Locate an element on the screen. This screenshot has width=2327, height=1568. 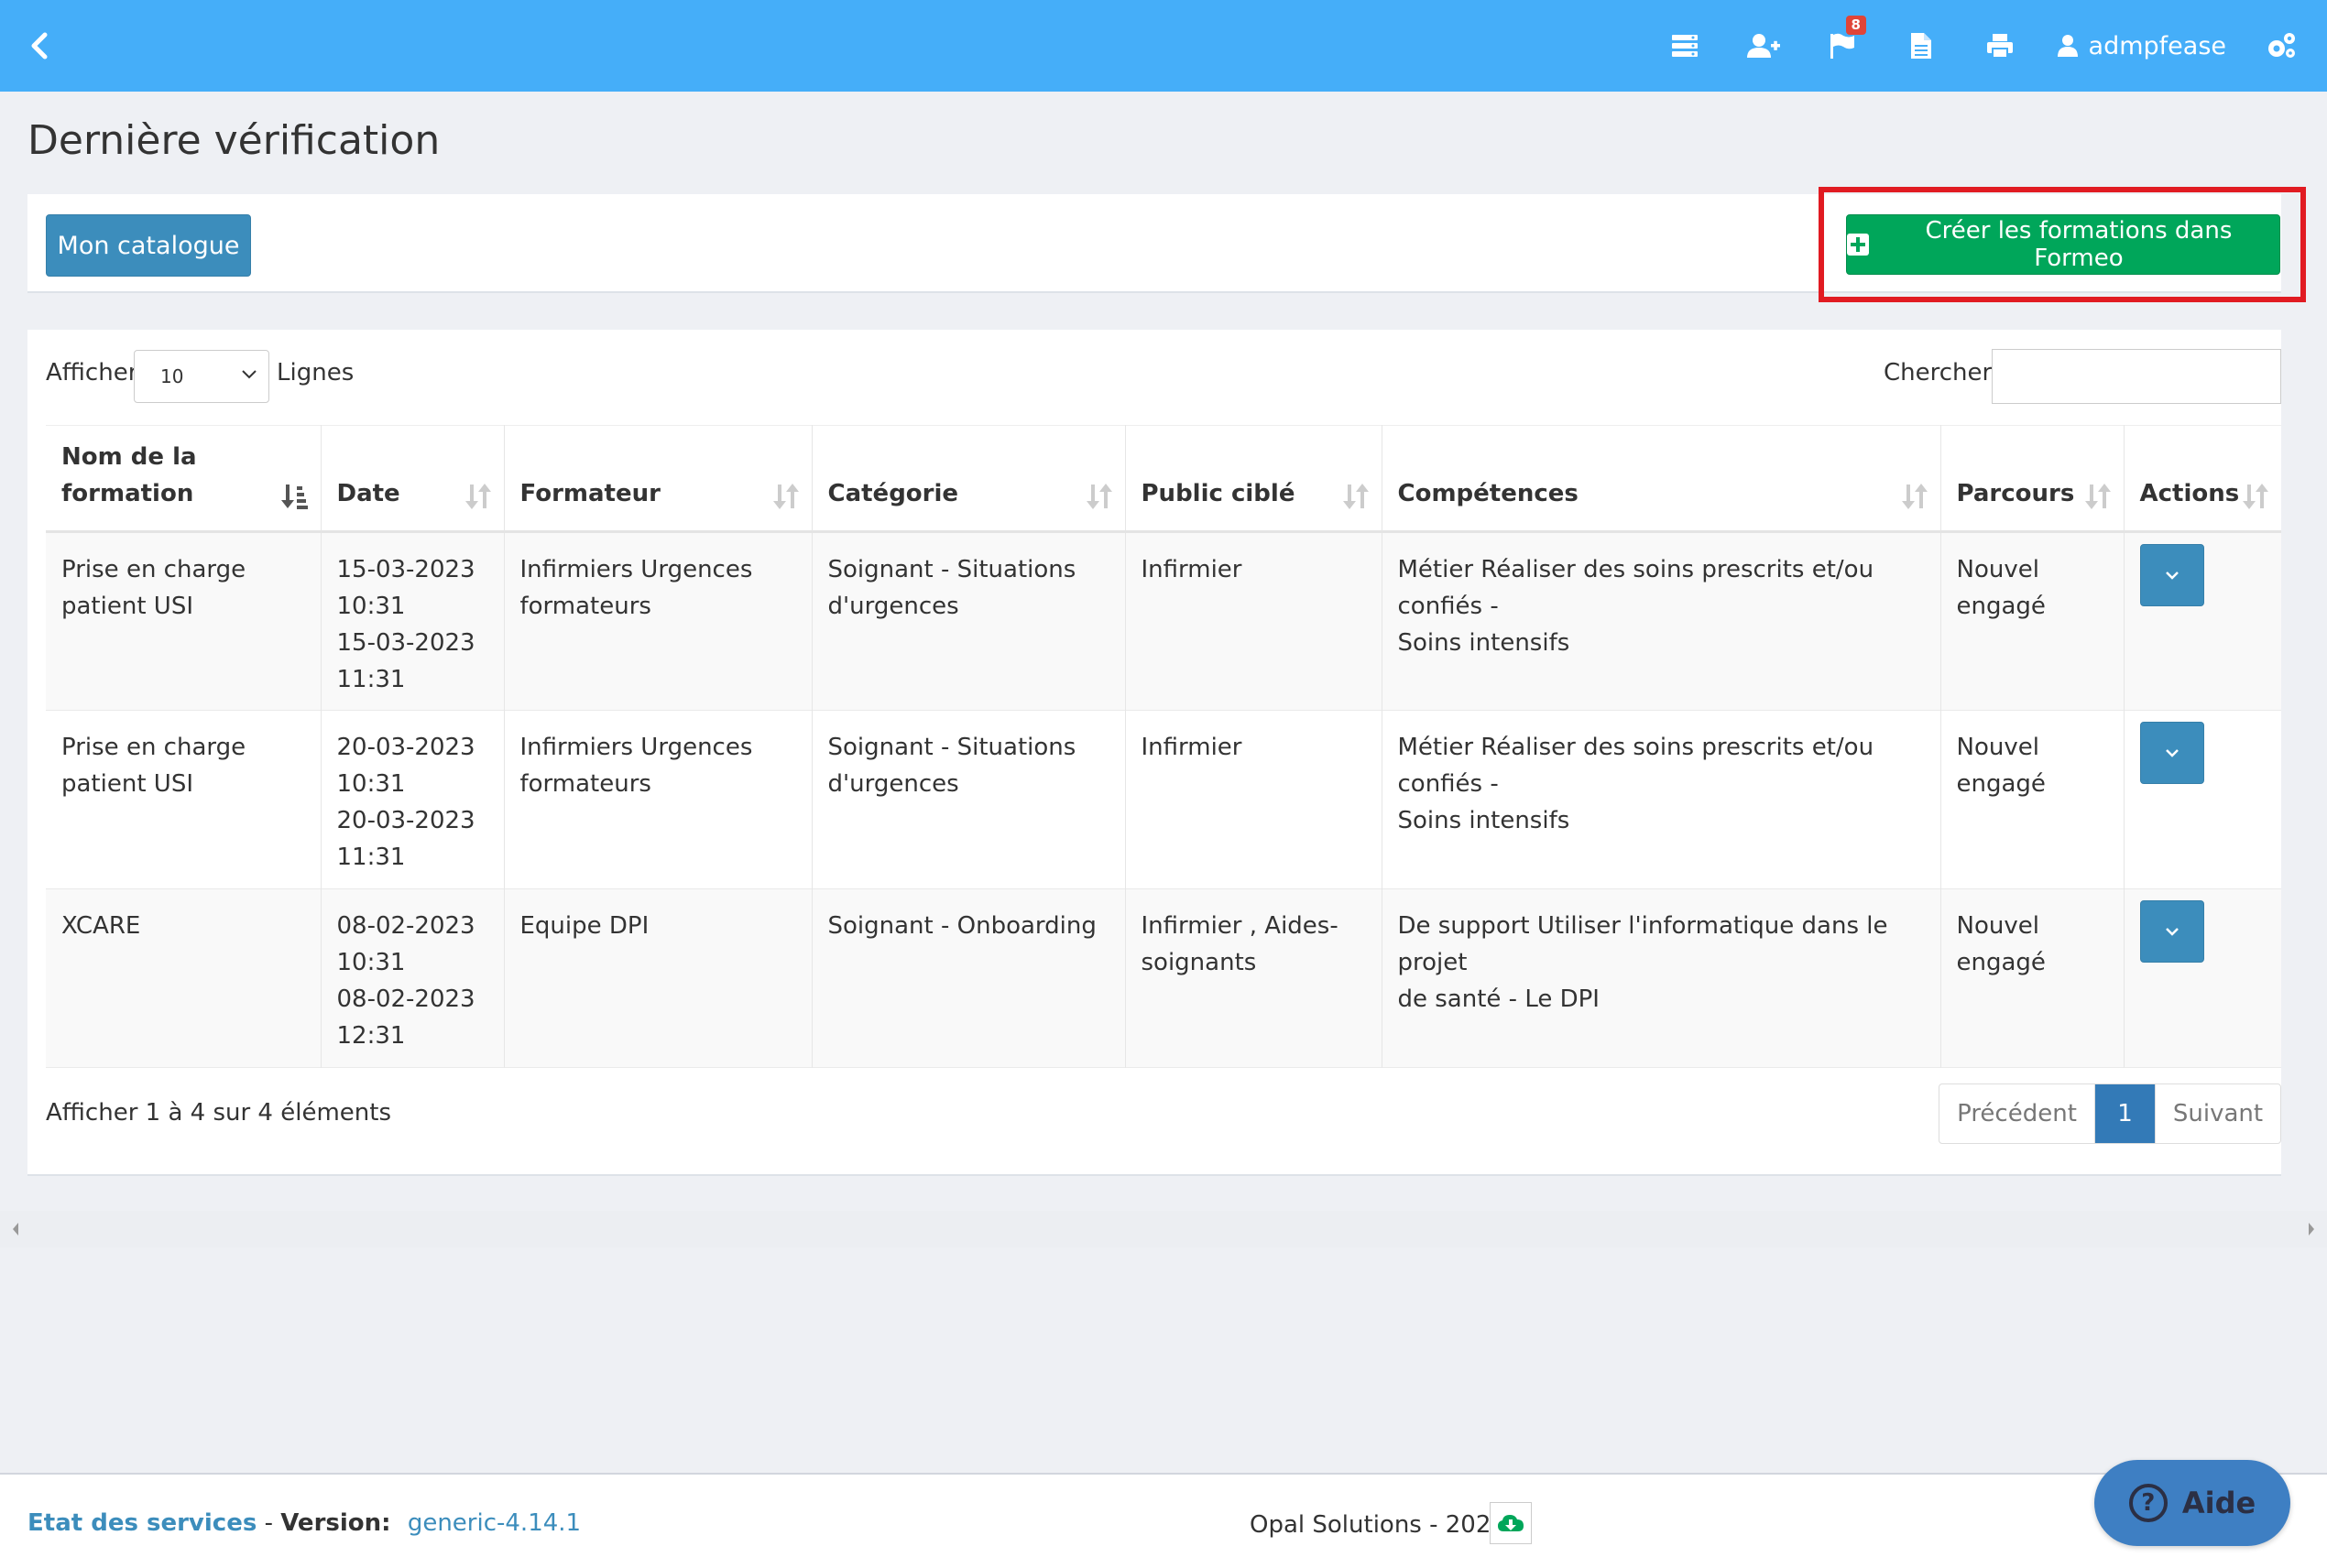
table-info: Afficher 1 à 4 sur 4 éléments is located at coordinates (218, 1113).